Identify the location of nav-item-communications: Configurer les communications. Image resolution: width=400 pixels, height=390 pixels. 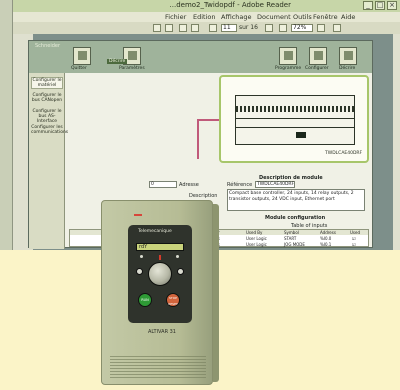
(49, 130).